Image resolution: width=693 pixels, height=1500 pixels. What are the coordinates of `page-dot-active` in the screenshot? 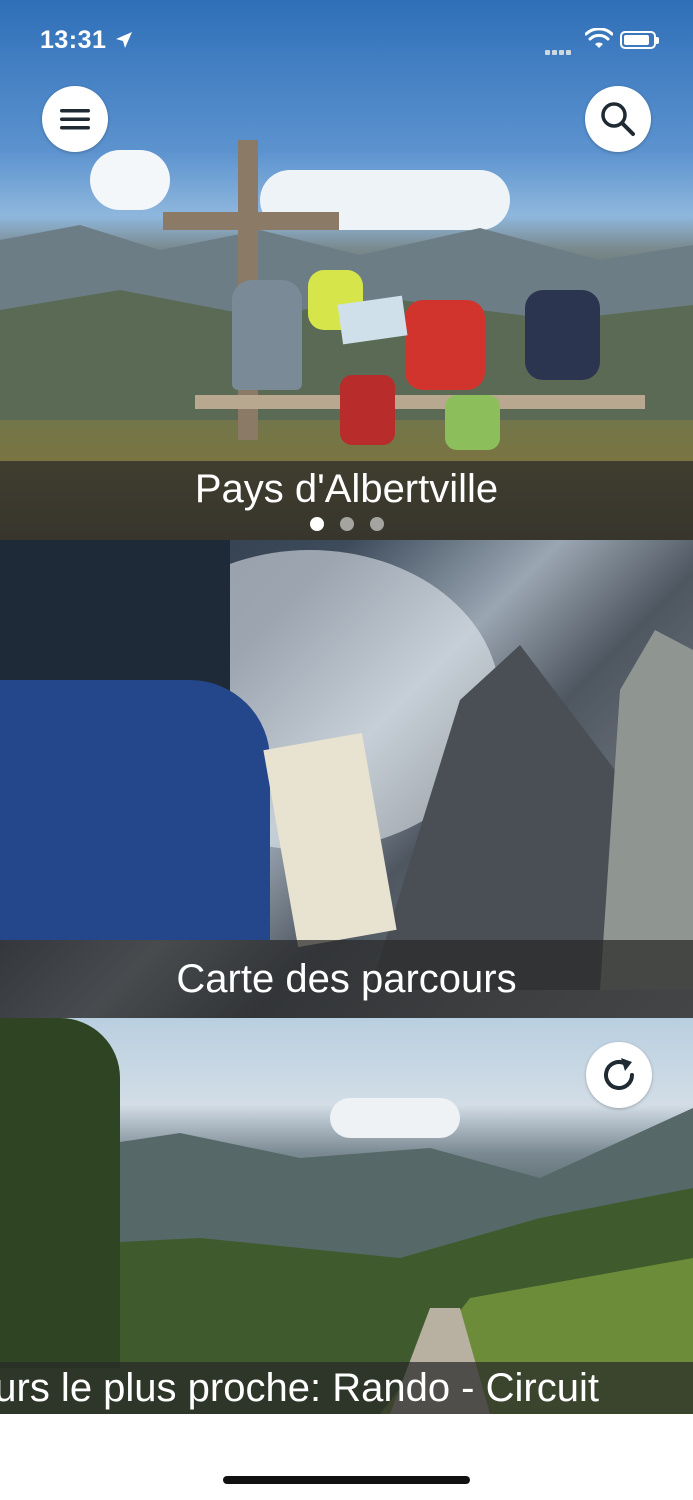 It's located at (316, 524).